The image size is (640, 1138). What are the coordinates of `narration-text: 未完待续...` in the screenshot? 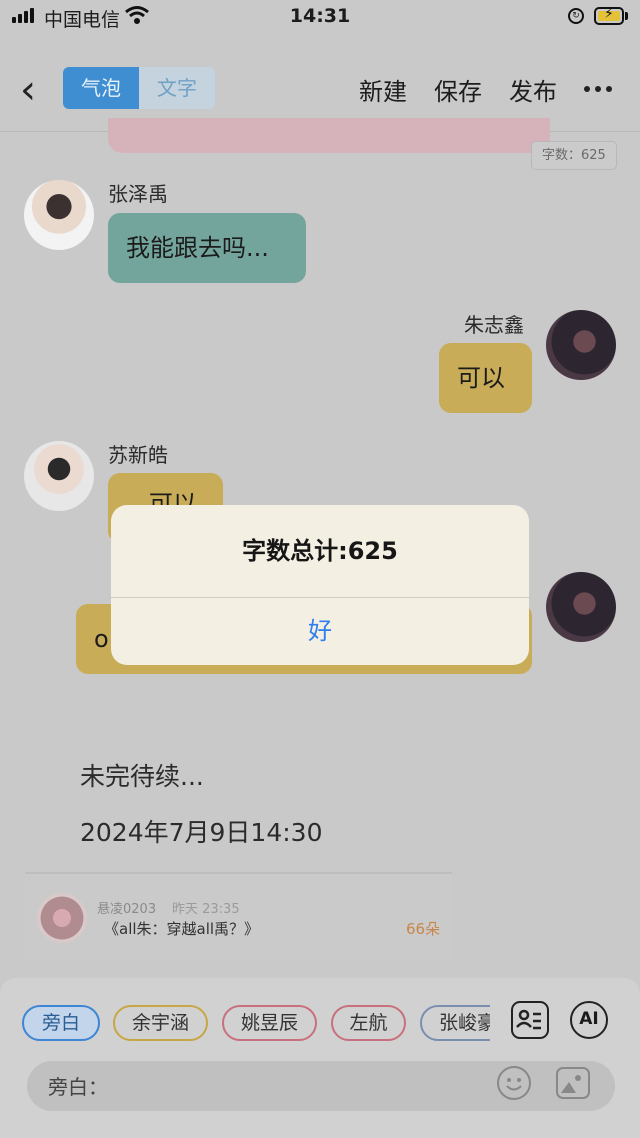 It's located at (142, 775).